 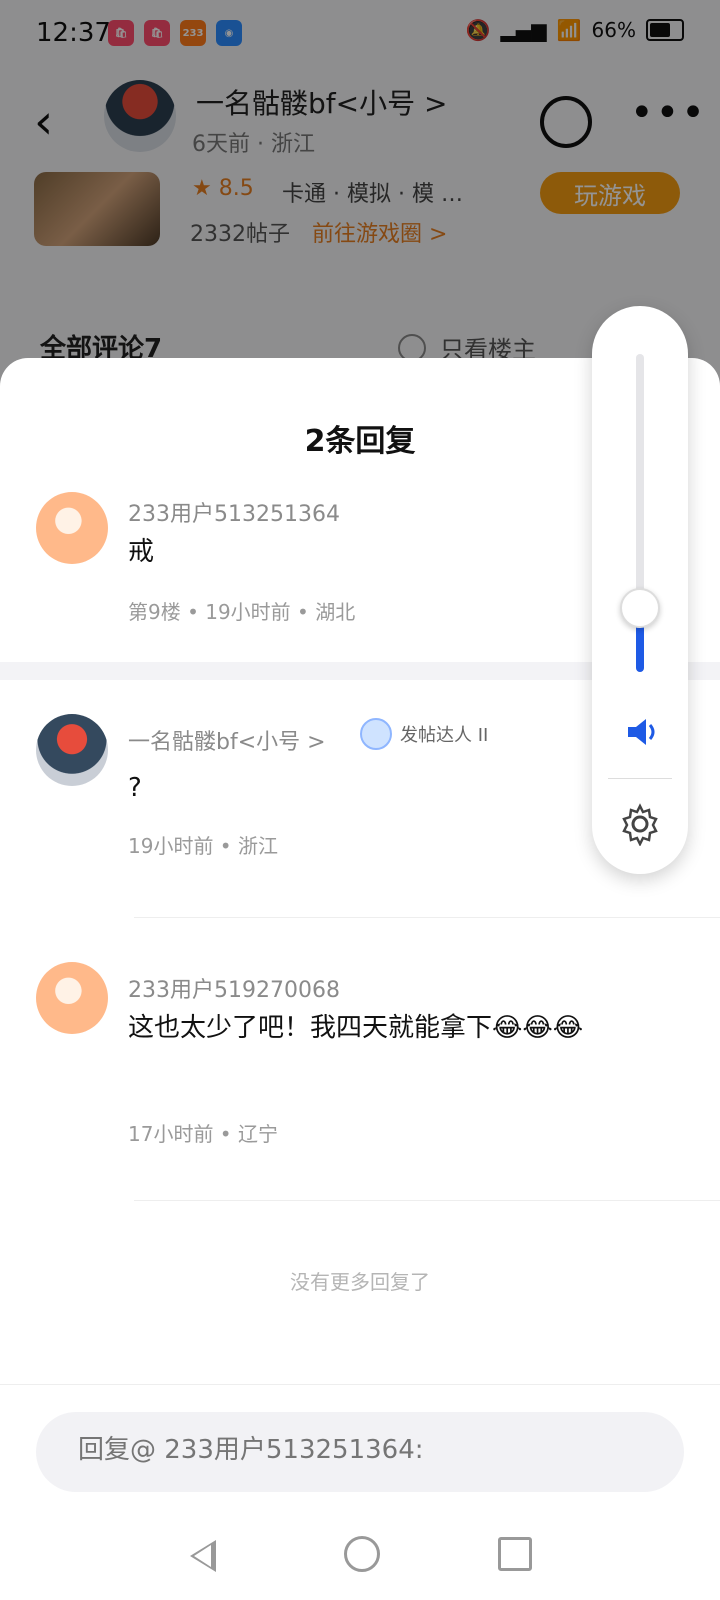 I want to click on navigation-bar, so click(x=360, y=1560).